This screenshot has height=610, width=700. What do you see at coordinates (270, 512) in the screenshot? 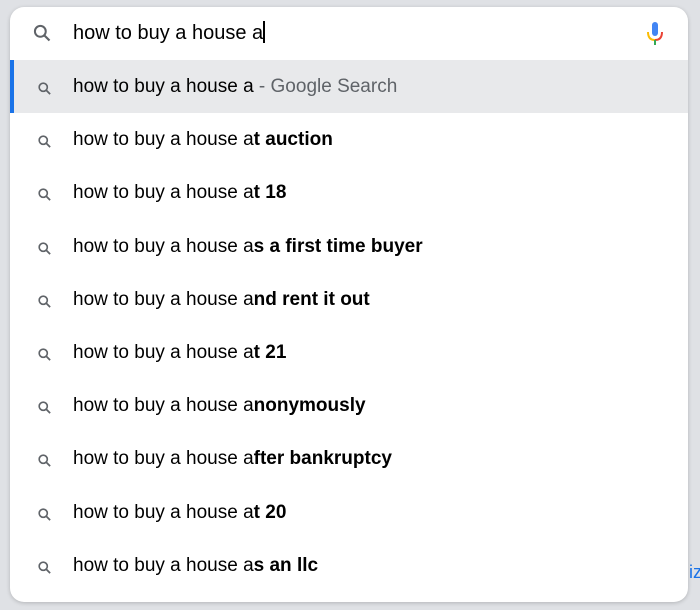
I see `suggestion-completion: t 20` at bounding box center [270, 512].